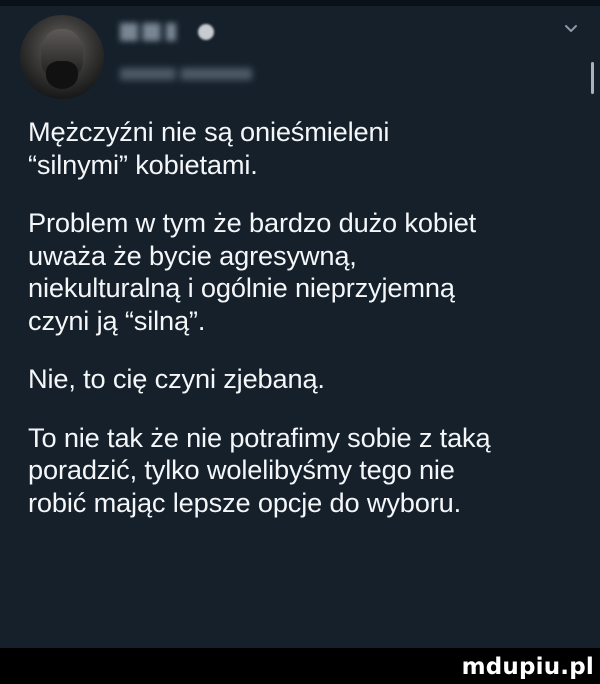  I want to click on watermark-logo: mdupiu.pl, so click(527, 667).